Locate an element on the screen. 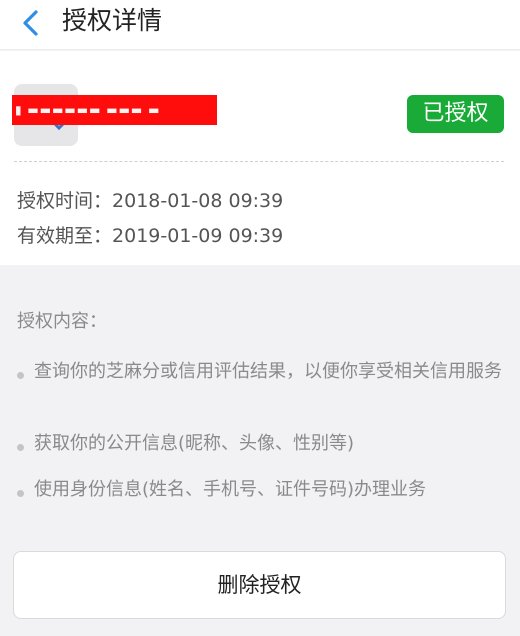 The width and height of the screenshot is (520, 636). permission-text: 使用身份信息(姓名、手机号、证件号码)办理业务 is located at coordinates (230, 489).